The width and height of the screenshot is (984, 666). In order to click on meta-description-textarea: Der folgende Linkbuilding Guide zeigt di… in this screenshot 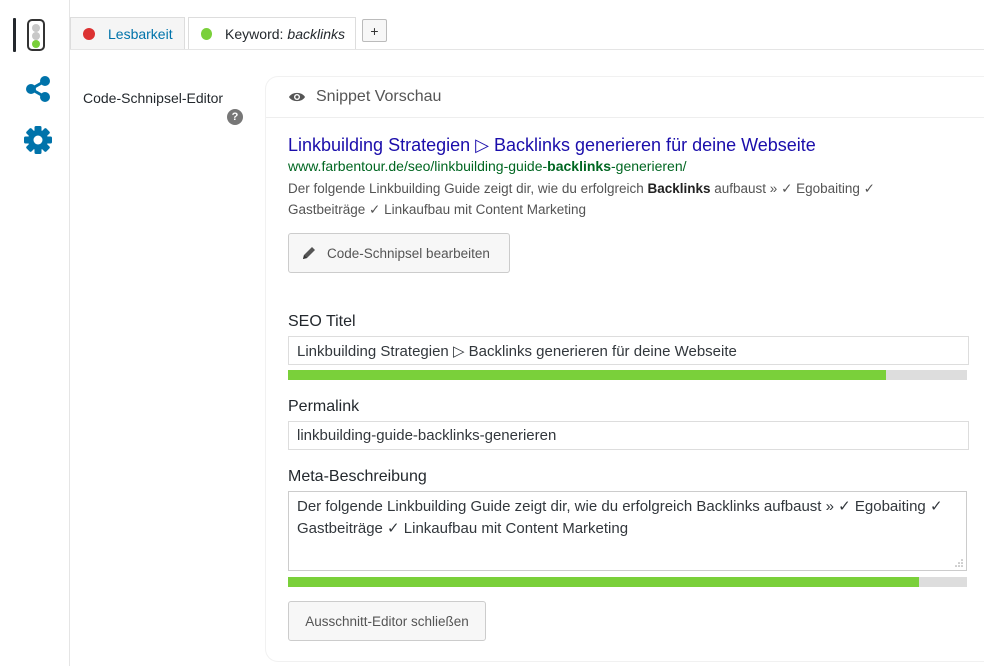, I will do `click(627, 531)`.